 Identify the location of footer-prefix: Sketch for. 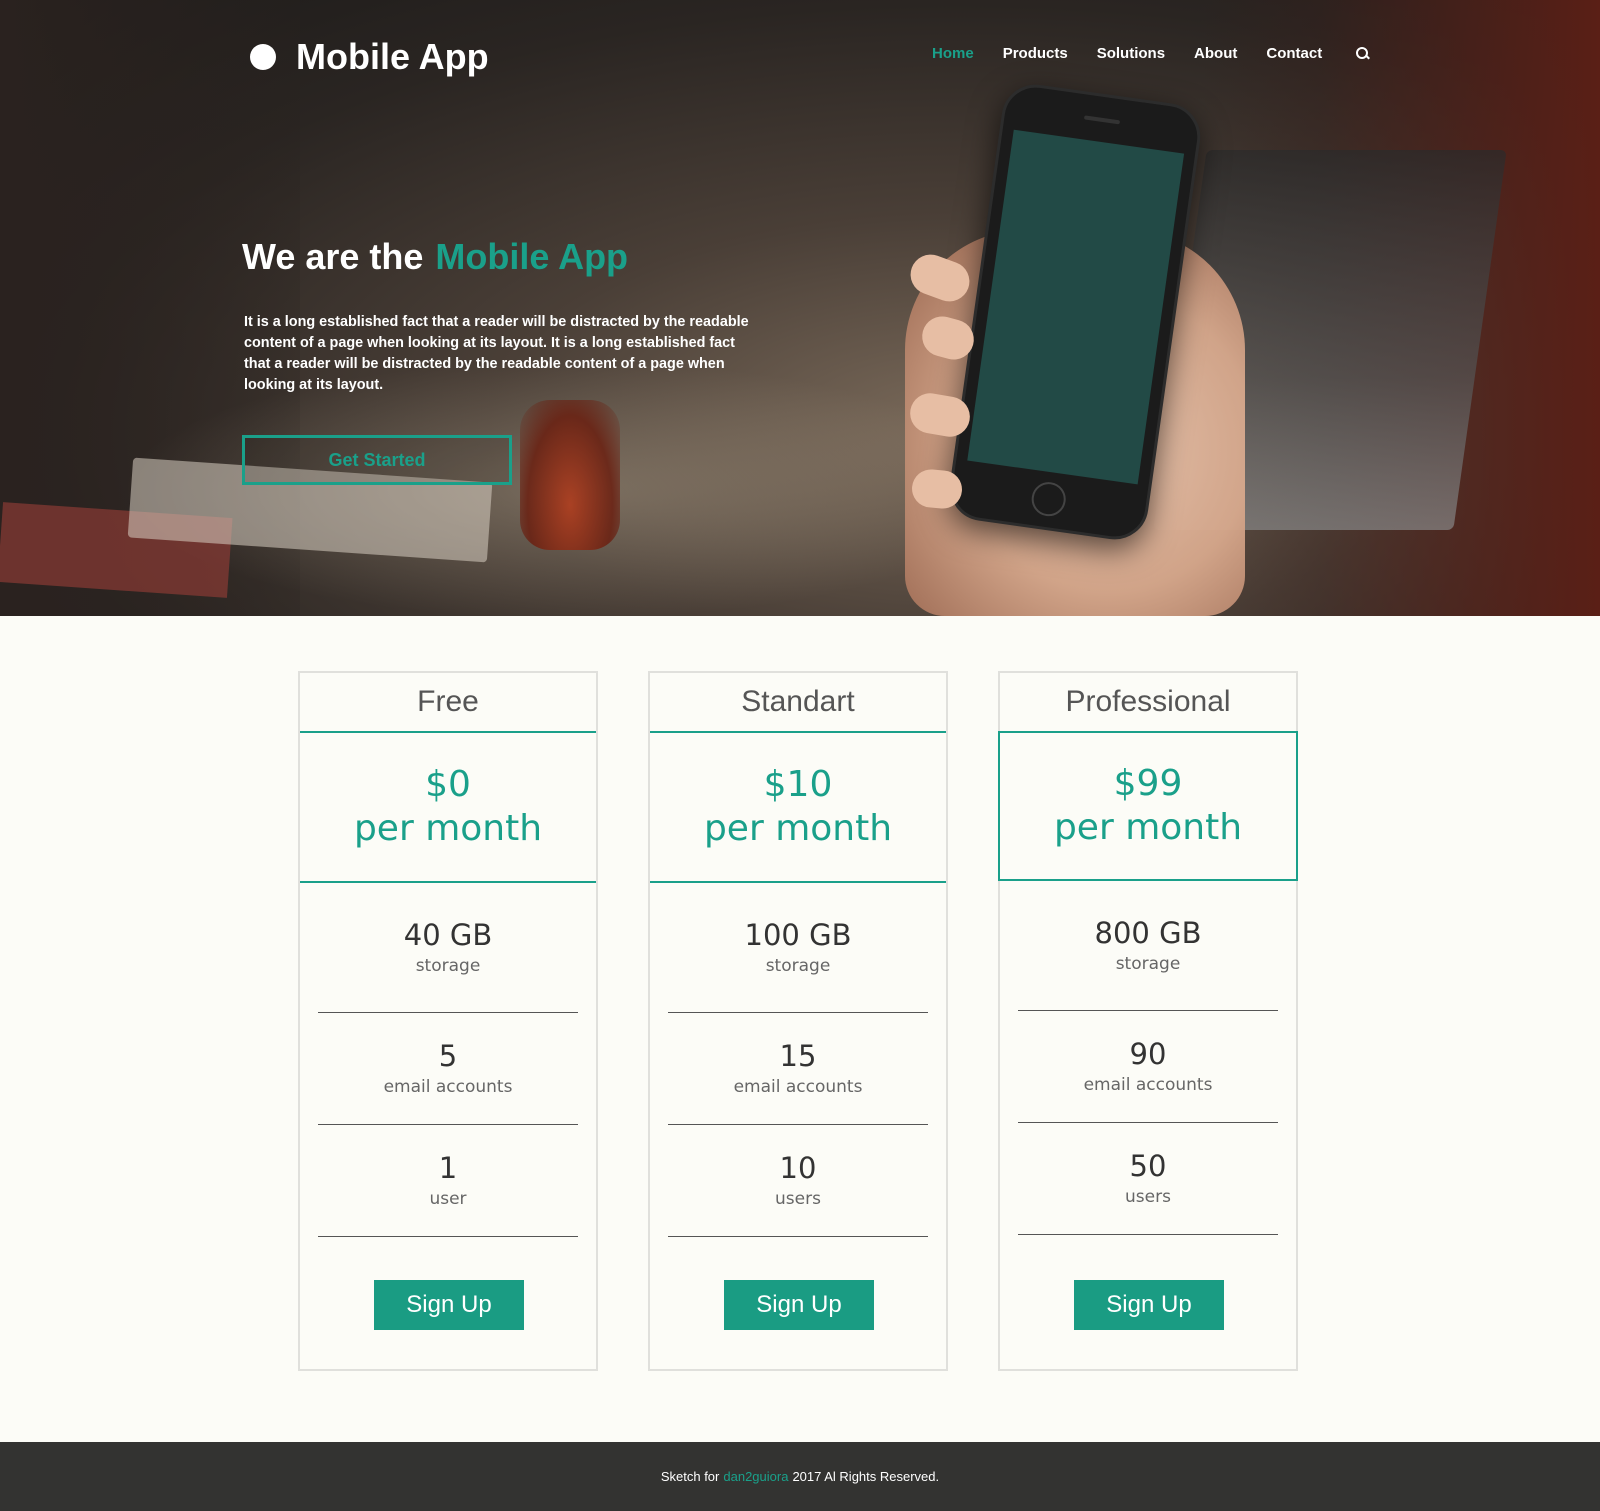
(690, 1476).